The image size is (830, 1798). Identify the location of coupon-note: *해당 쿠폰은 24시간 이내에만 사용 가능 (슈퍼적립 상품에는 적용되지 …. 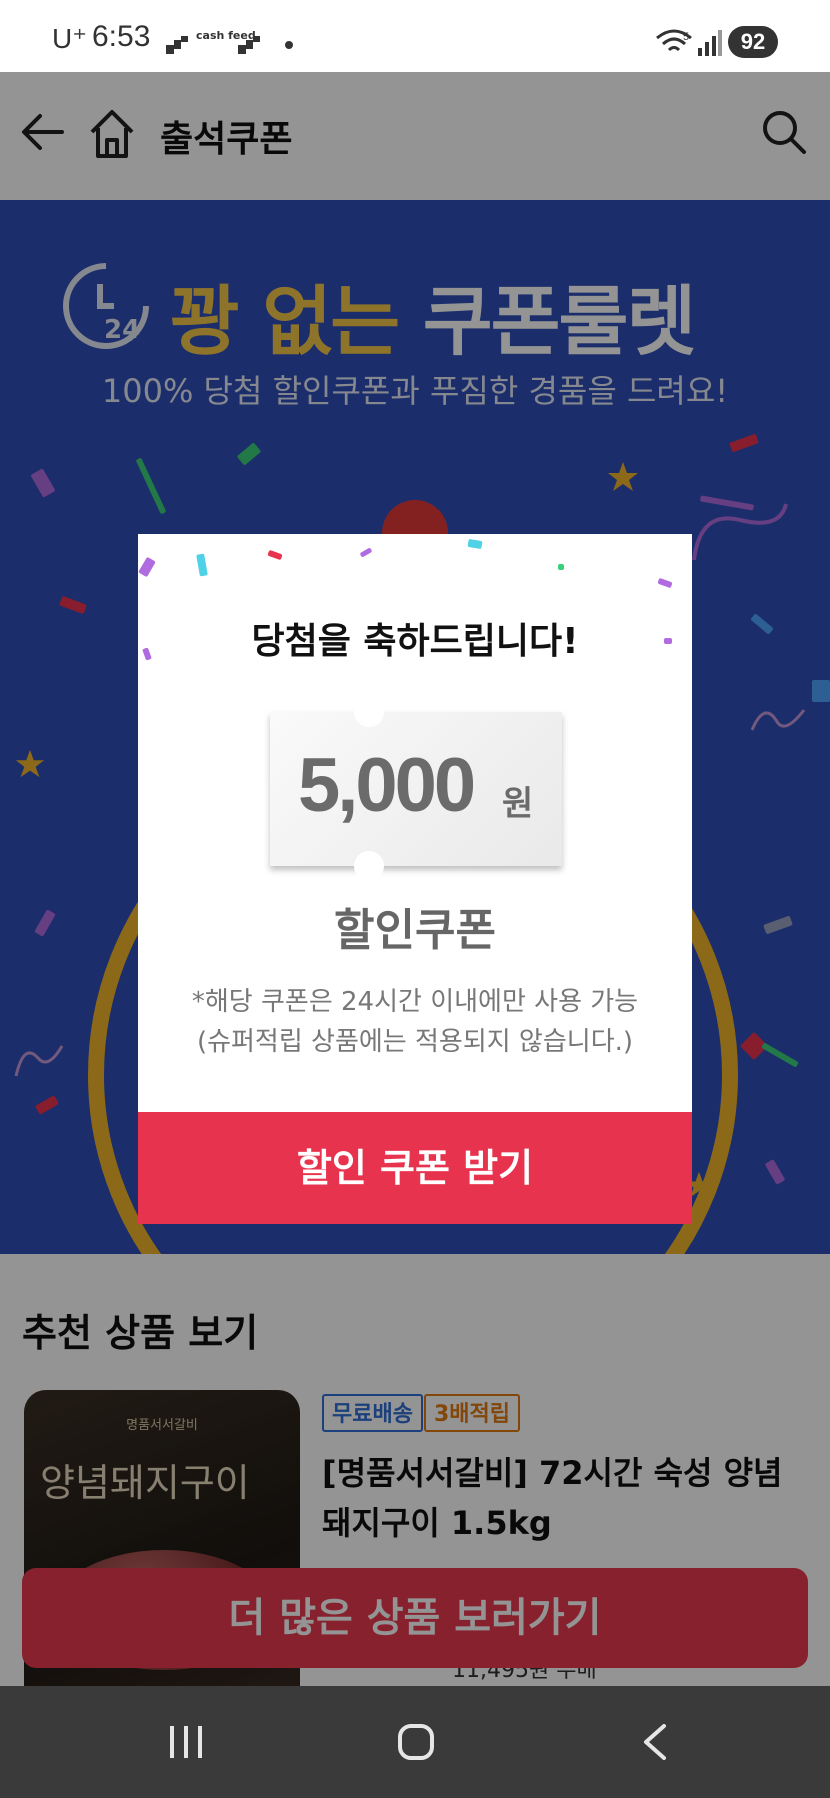
(415, 1022).